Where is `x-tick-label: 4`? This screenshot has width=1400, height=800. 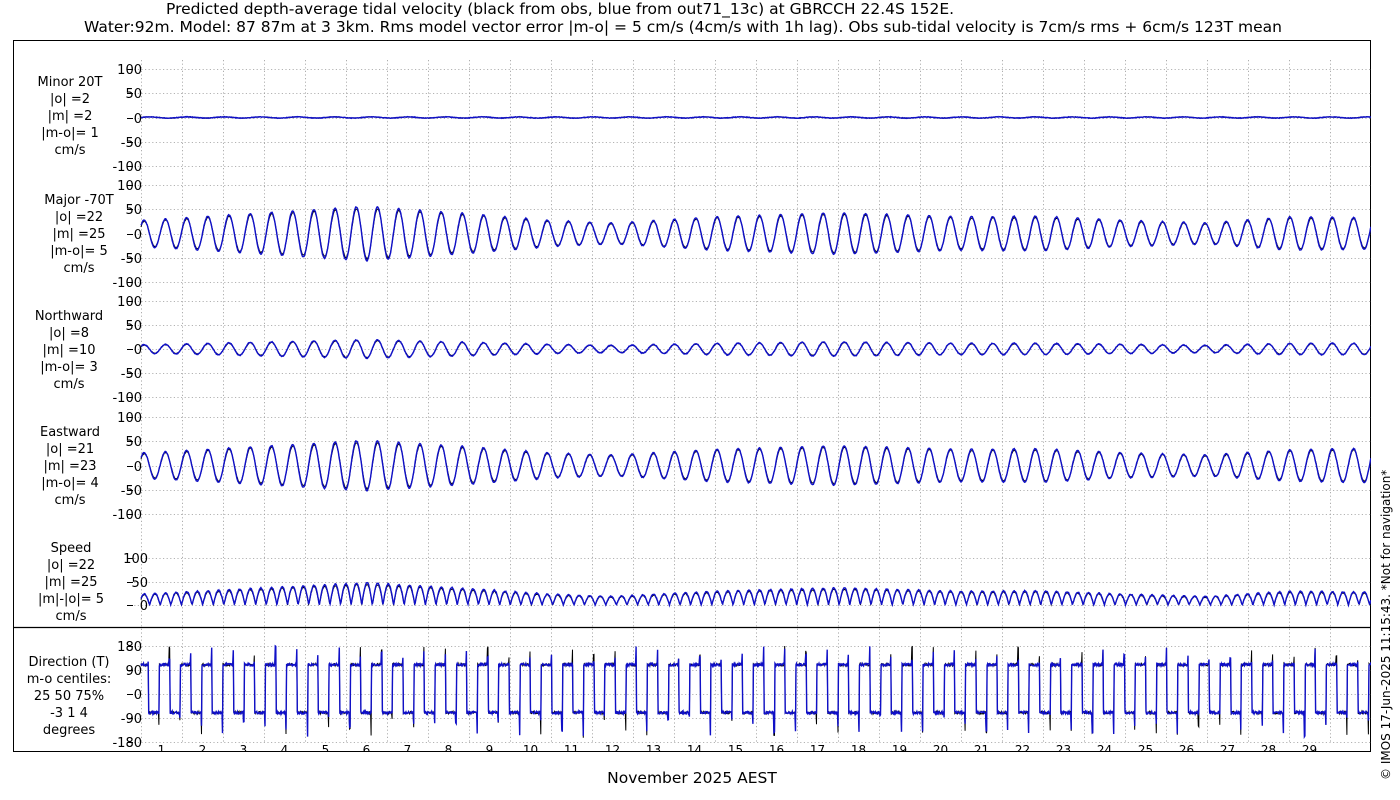 x-tick-label: 4 is located at coordinates (285, 747).